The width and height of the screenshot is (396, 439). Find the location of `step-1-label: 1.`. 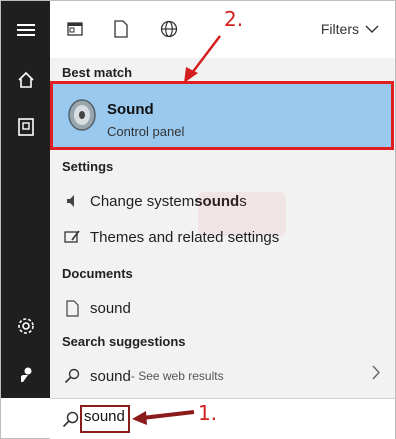

step-1-label: 1. is located at coordinates (208, 413).